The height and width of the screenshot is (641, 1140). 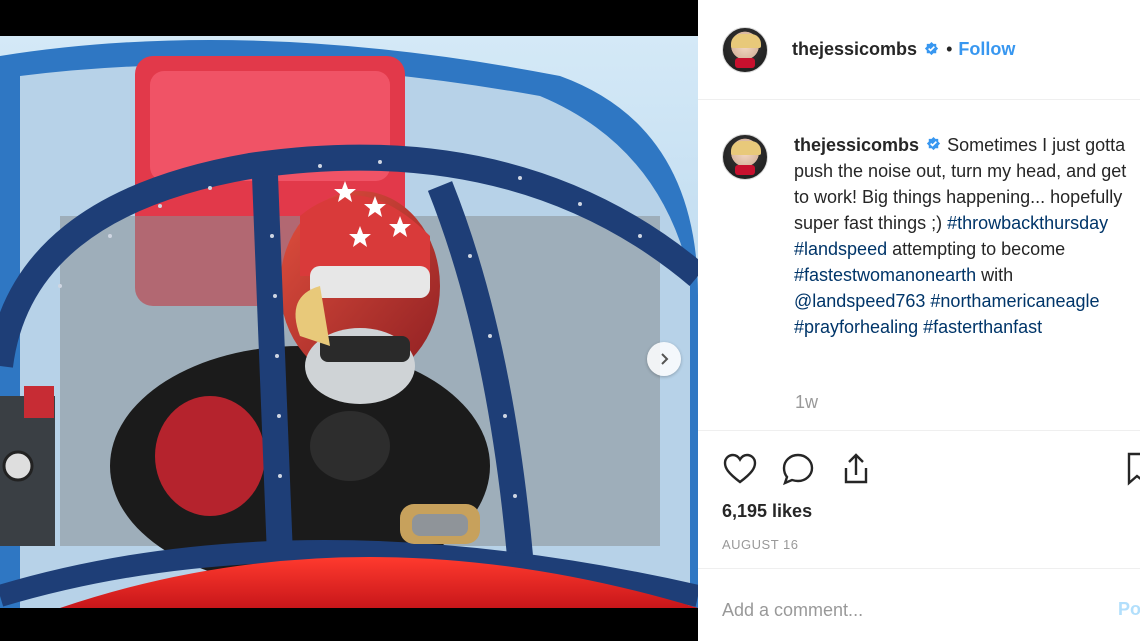 I want to click on caption-body: with, so click(x=995, y=275).